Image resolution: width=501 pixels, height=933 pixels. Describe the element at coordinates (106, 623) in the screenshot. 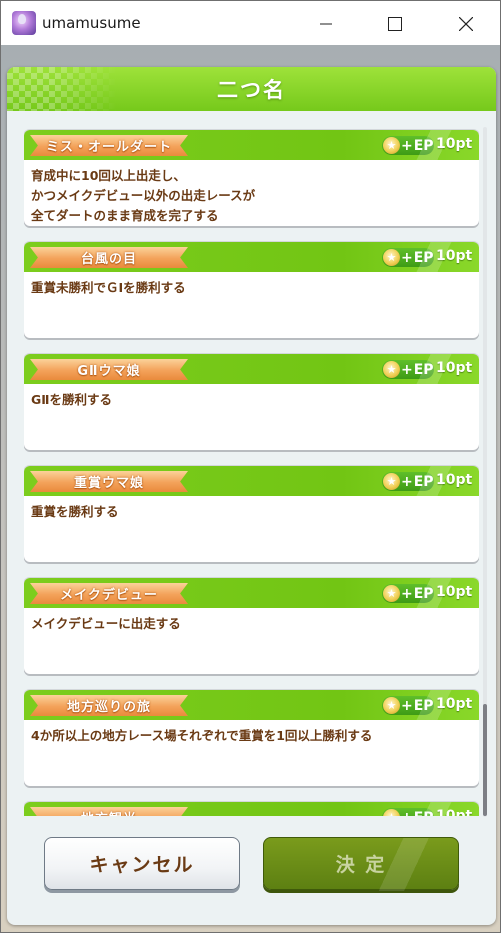

I see `title-description: メイクデビューに出走する` at that location.